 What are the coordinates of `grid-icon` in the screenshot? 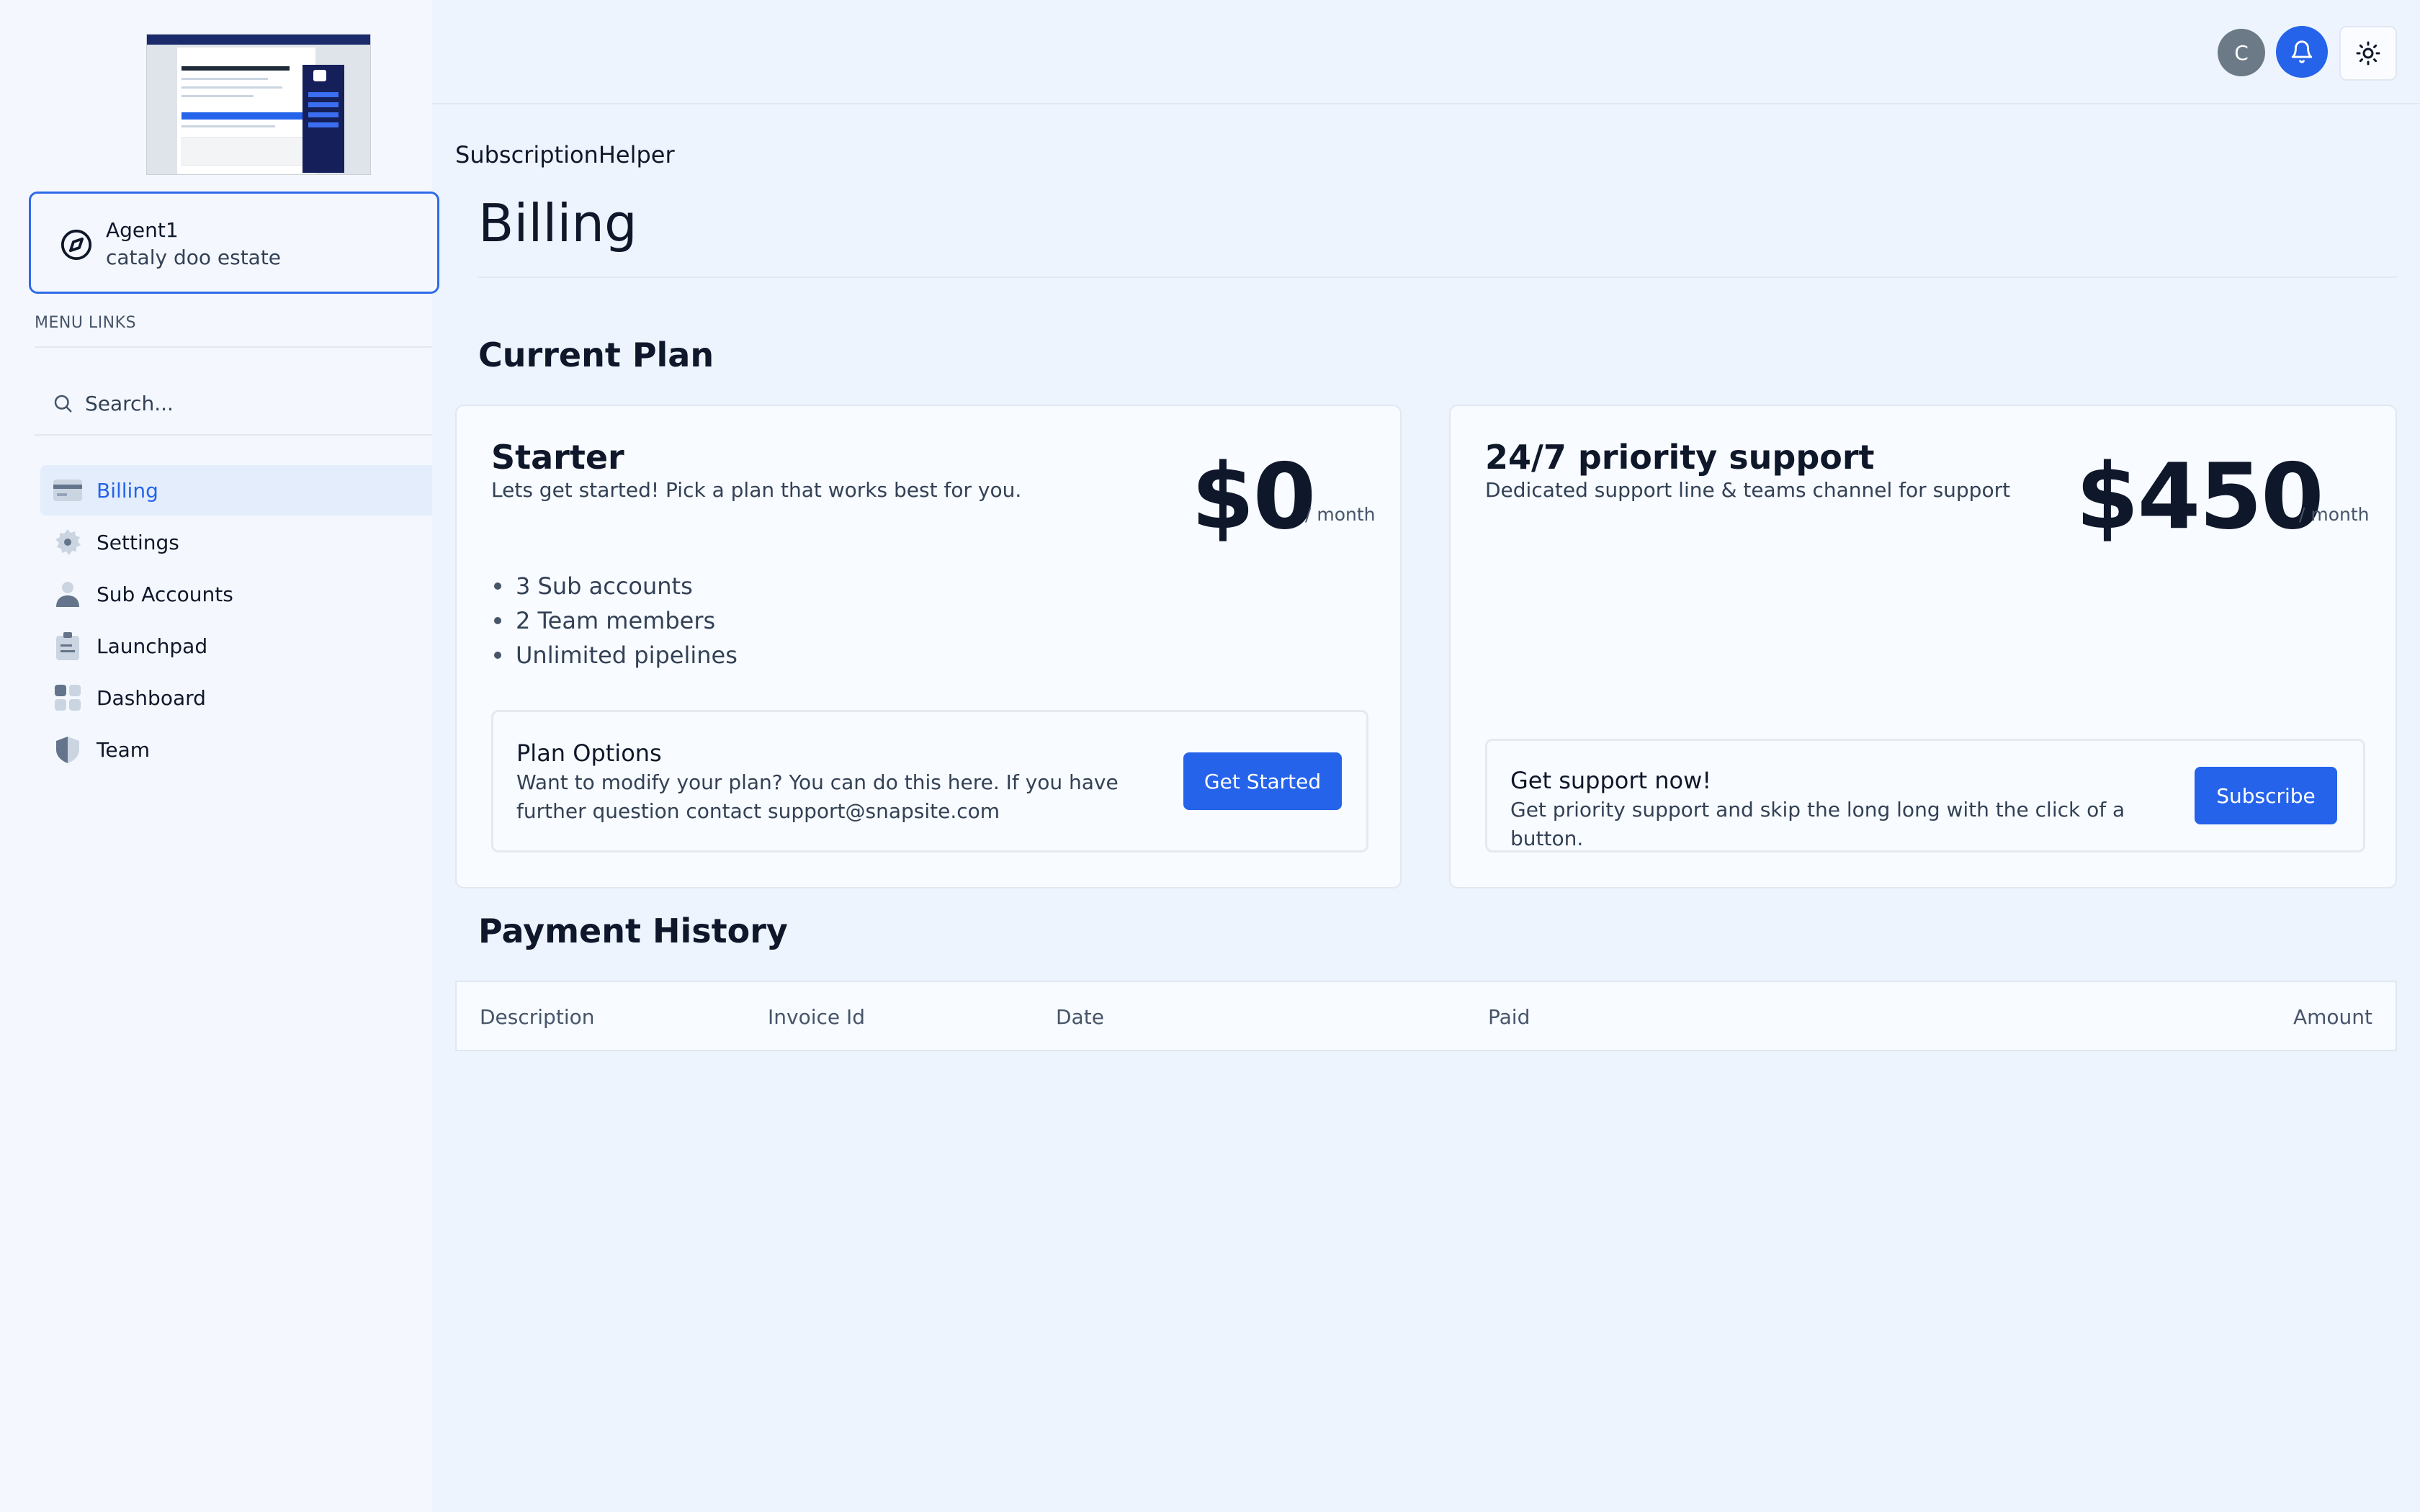 It's located at (67, 697).